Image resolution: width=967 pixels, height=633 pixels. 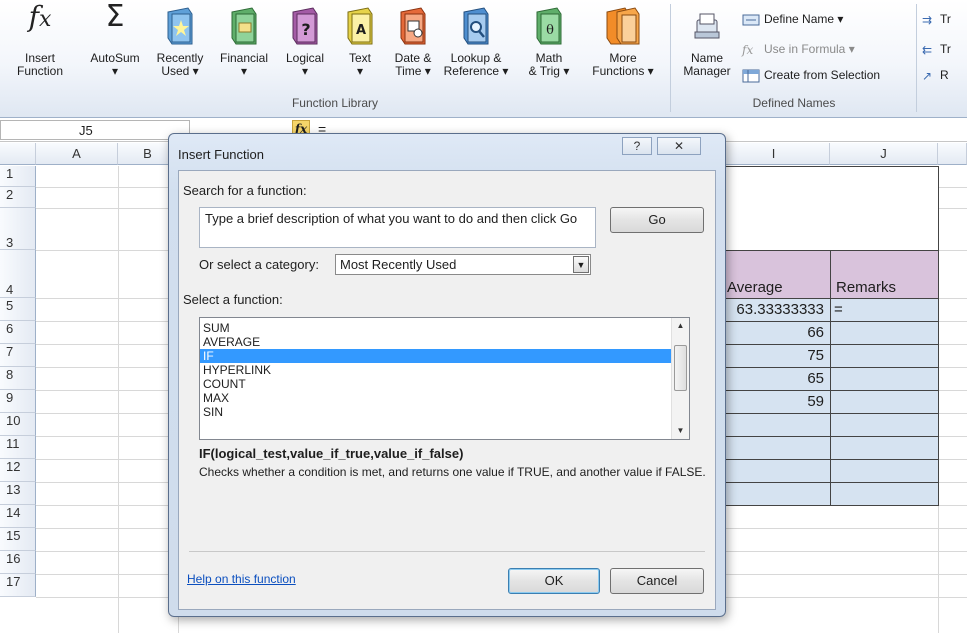 I want to click on name-manager-button: Name Manager, so click(x=707, y=48).